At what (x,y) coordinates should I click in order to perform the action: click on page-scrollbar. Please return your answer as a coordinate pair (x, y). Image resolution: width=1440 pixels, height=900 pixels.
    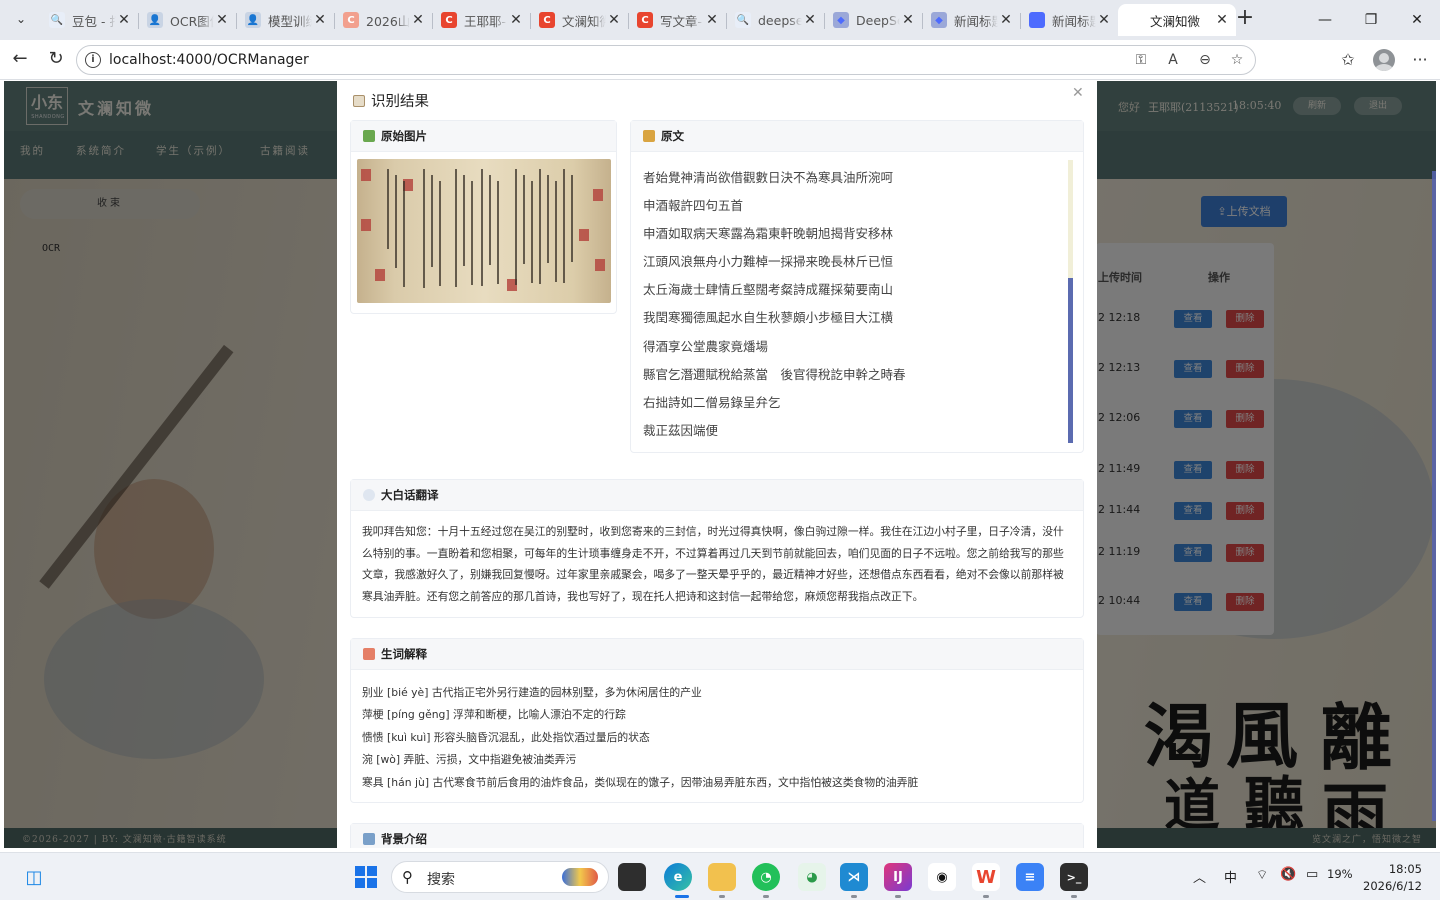
    Looking at the image, I should click on (1434, 496).